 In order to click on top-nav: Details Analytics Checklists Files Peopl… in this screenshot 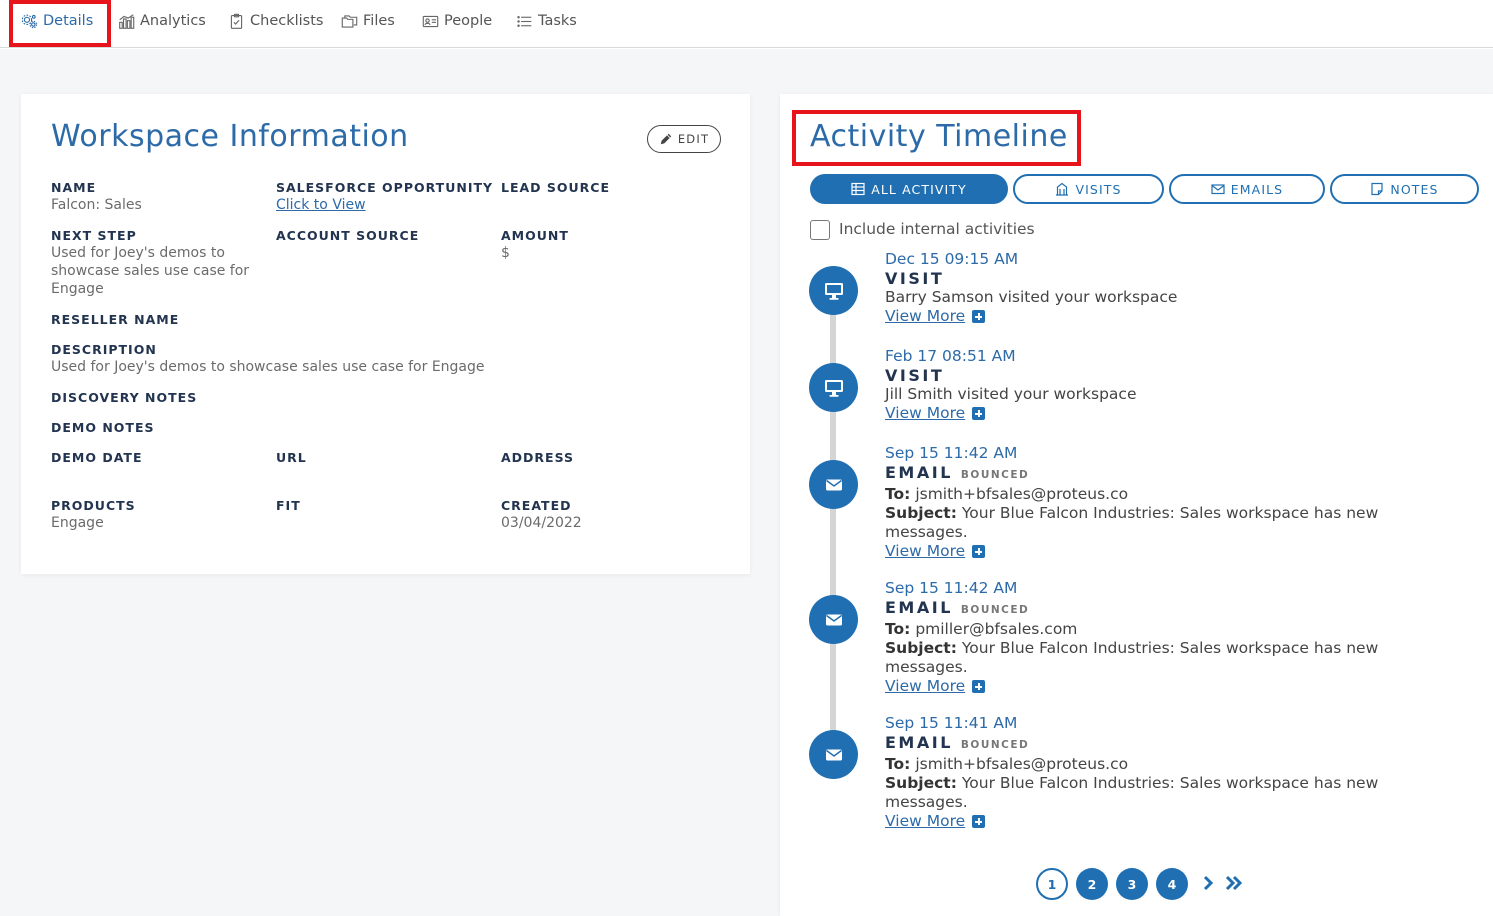, I will do `click(746, 24)`.